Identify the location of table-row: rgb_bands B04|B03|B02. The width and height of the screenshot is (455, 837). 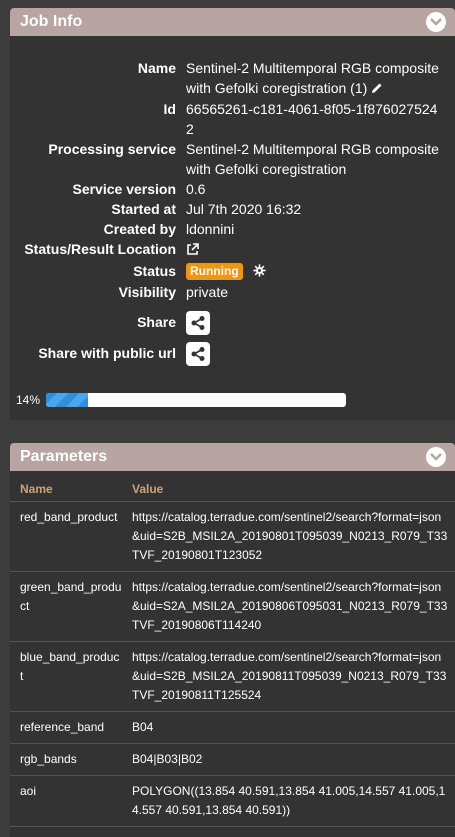
(232, 759).